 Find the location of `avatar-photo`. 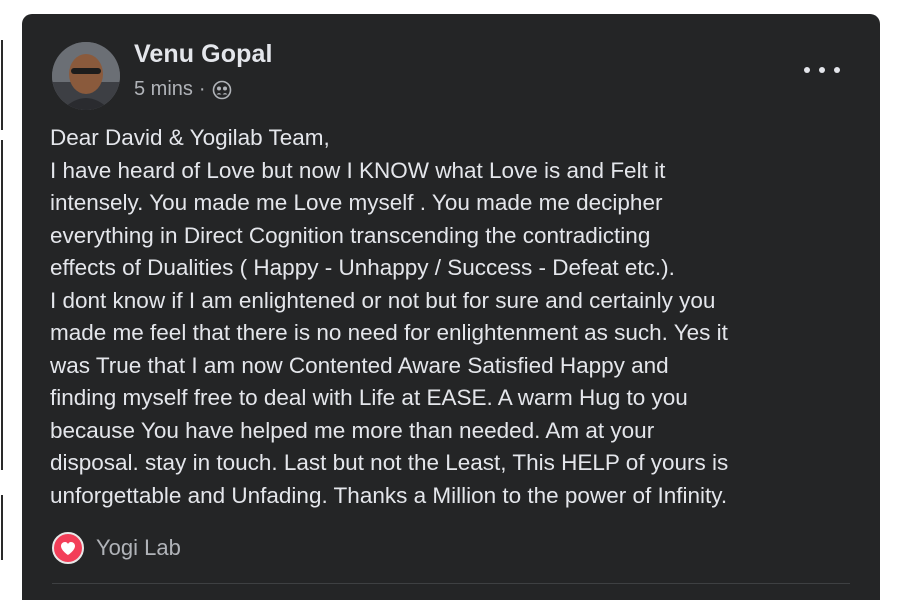

avatar-photo is located at coordinates (86, 76).